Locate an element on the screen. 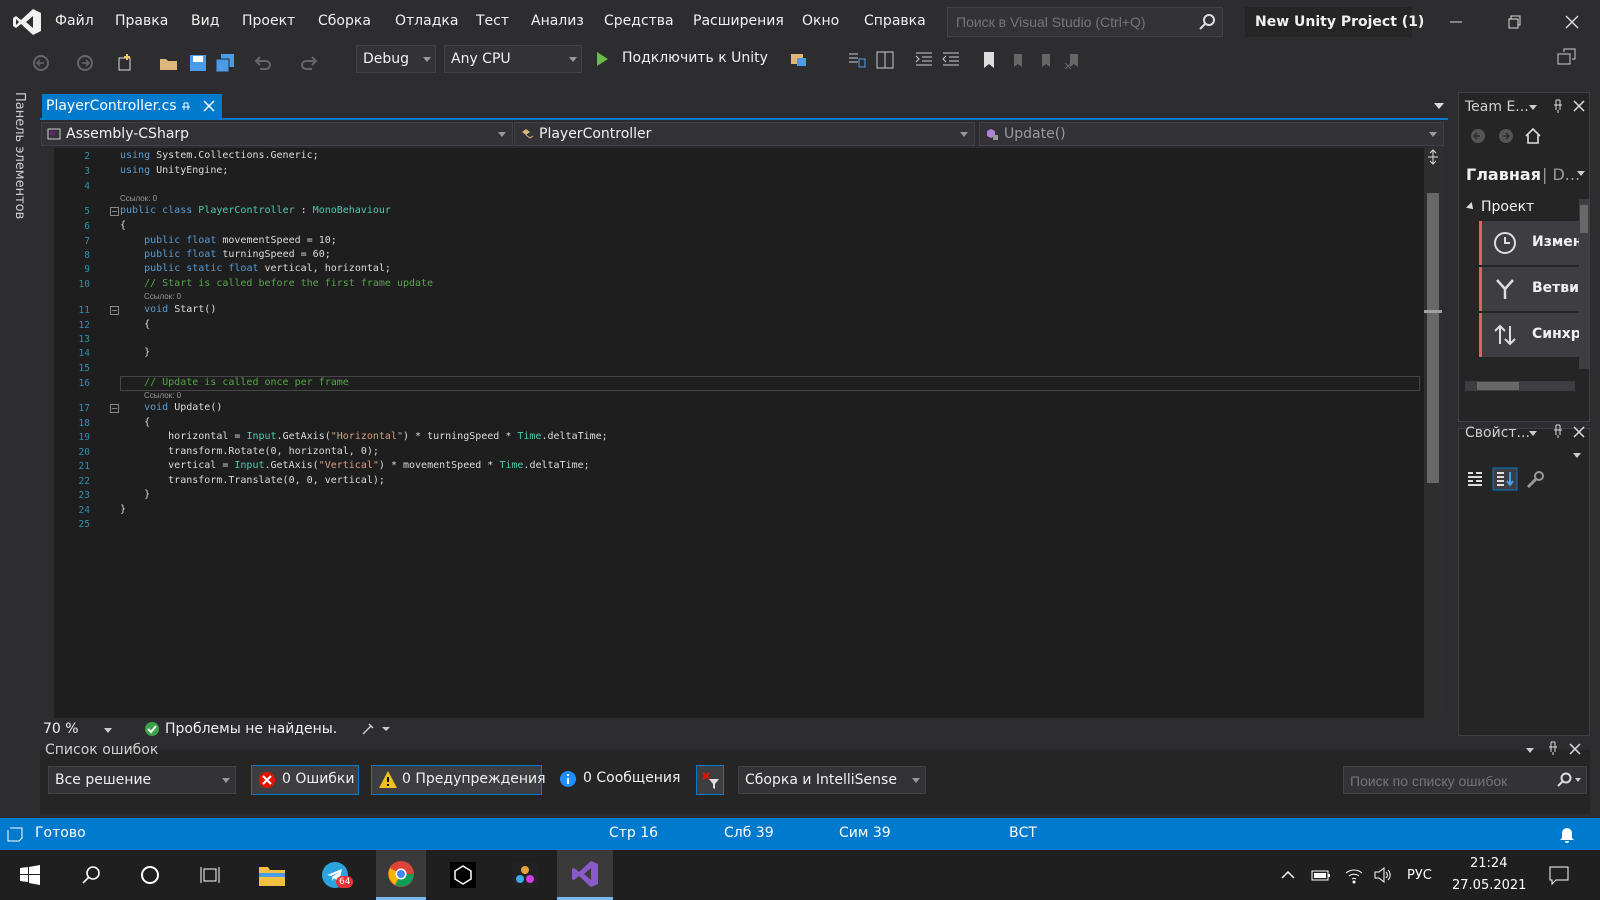 Image resolution: width=1600 pixels, height=900 pixels. new-project-icon is located at coordinates (125, 63).